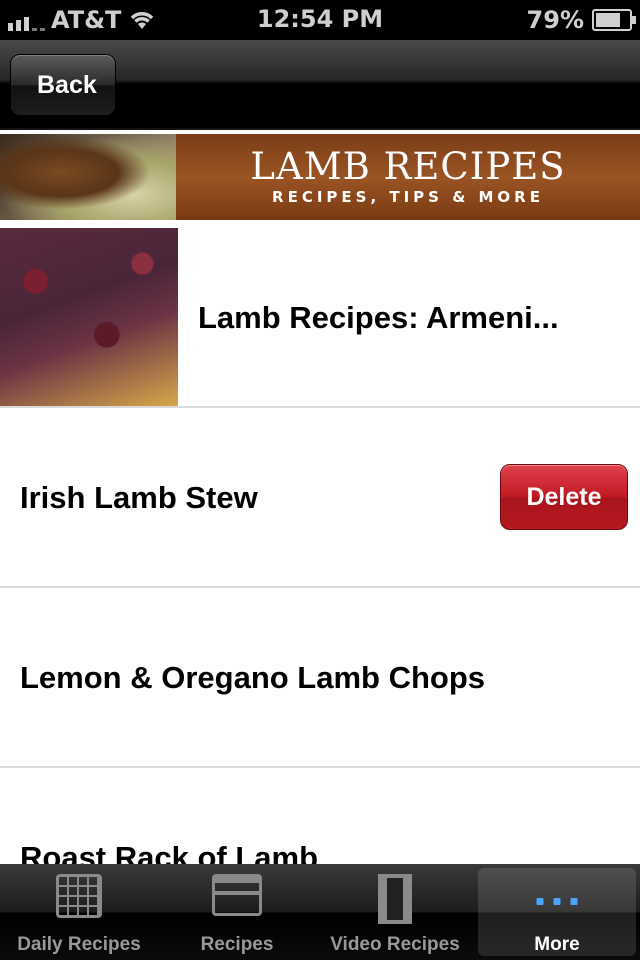  I want to click on list-item-label: Lemon & Oregano Lamb Chops, so click(253, 677).